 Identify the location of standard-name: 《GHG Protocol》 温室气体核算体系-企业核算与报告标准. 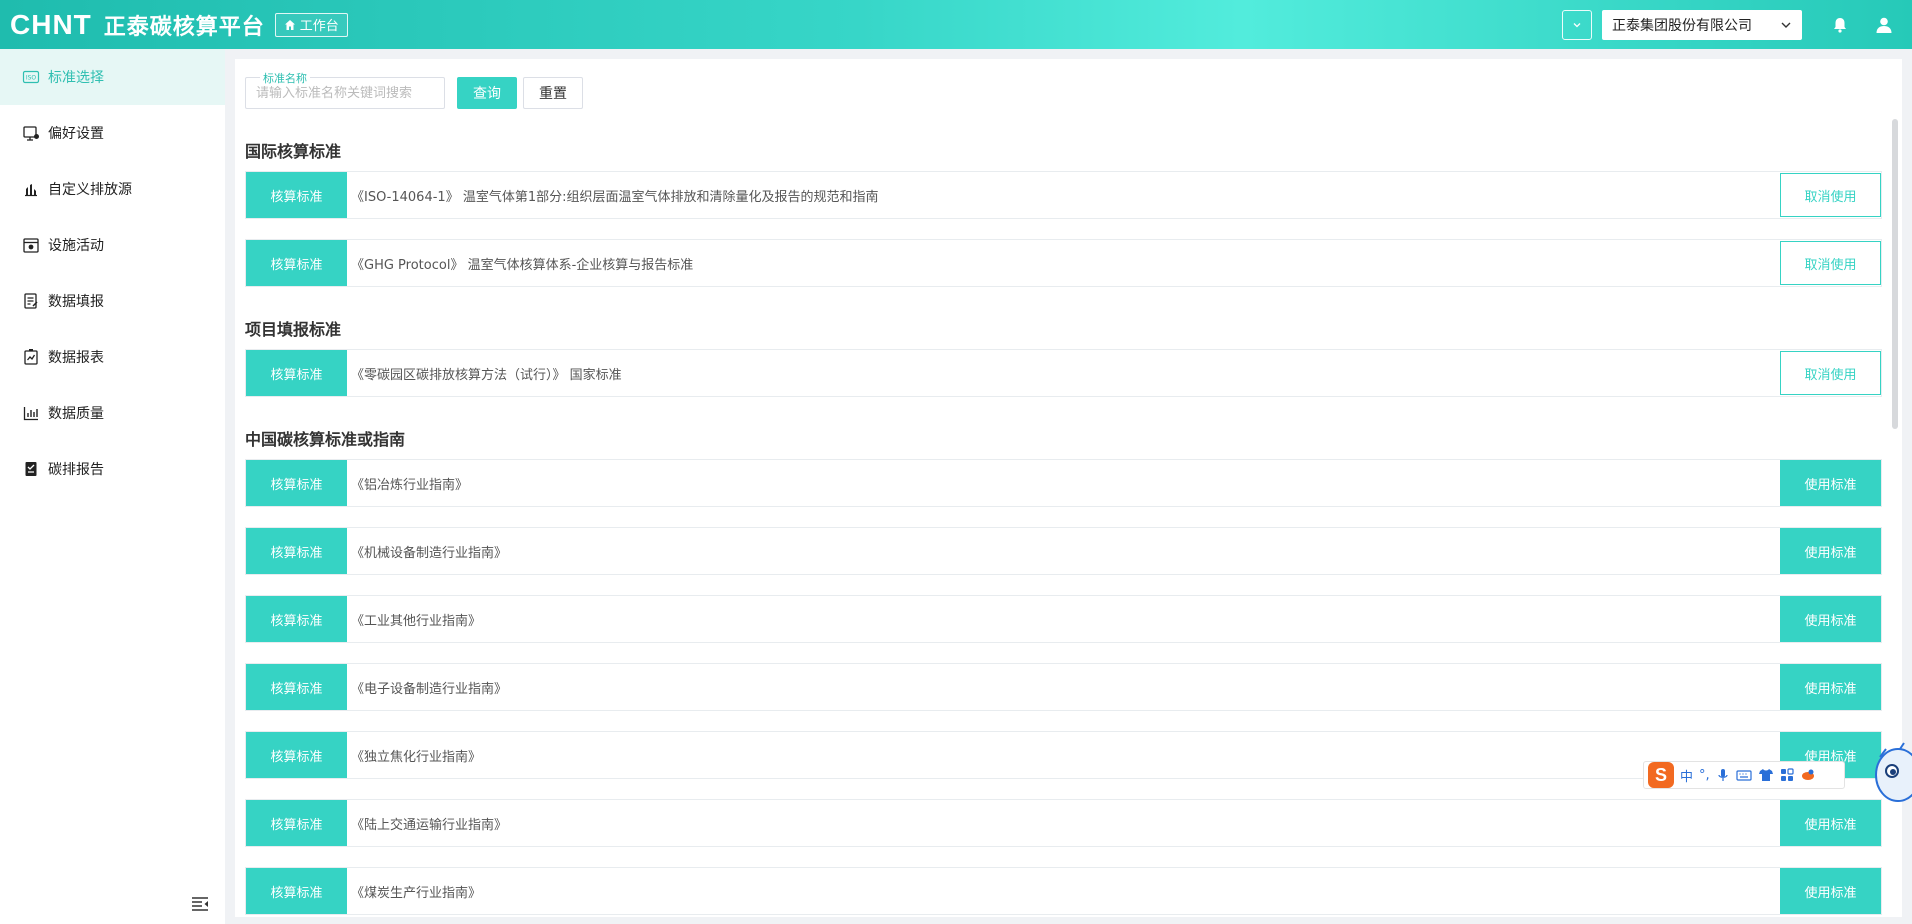
(522, 265).